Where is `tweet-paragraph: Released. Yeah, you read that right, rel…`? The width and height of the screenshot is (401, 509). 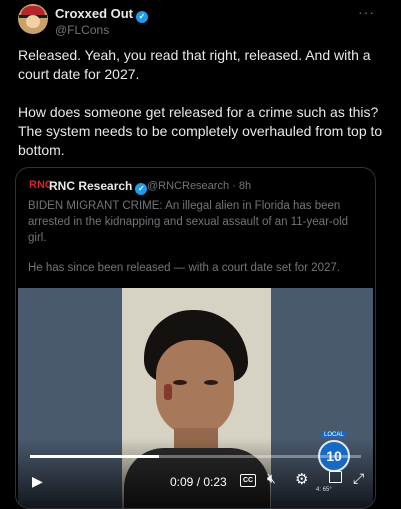 tweet-paragraph: Released. Yeah, you read that right, rel… is located at coordinates (194, 64).